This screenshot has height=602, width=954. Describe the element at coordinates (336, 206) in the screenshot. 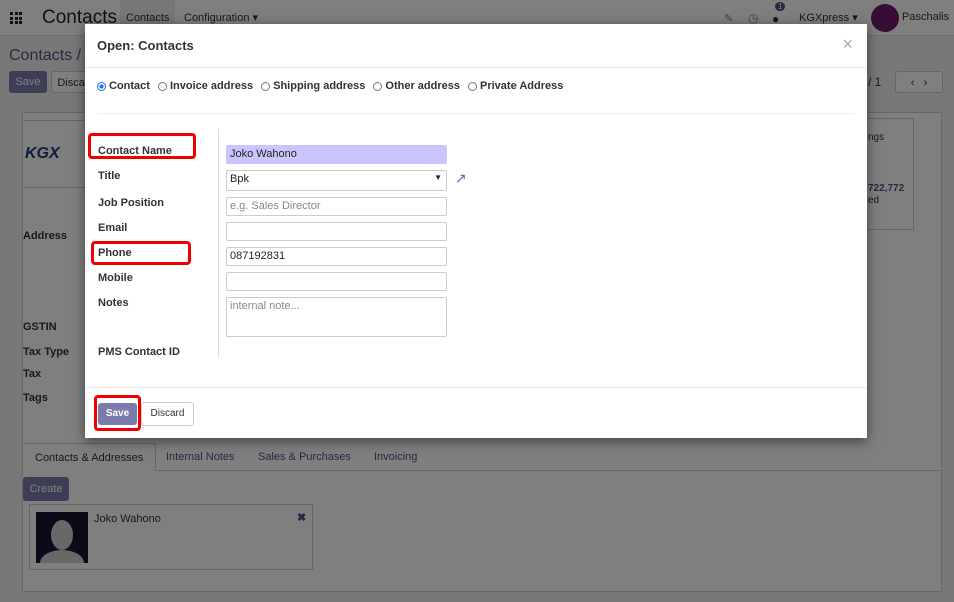

I see `job-position-input: e.g. Sales Director` at that location.